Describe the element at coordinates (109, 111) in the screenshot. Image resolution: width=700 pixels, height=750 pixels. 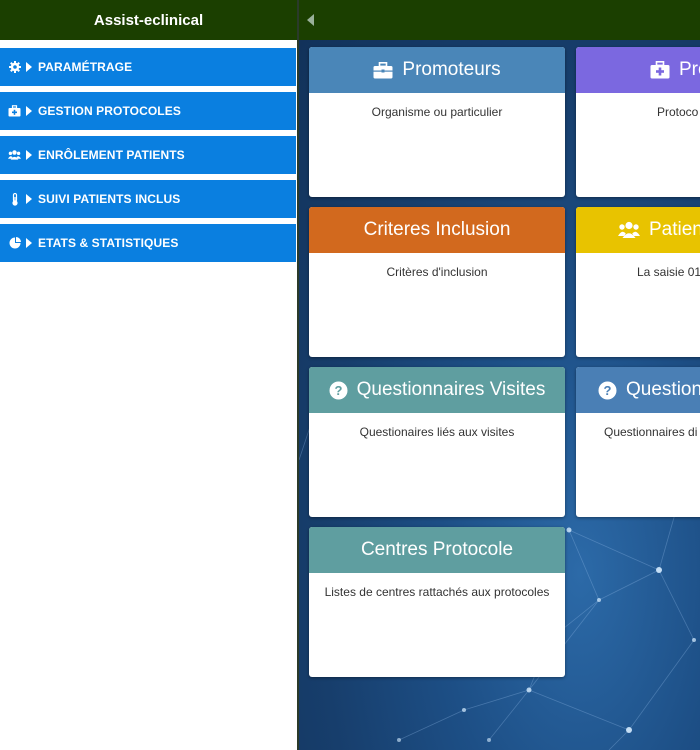
I see `menu-item-label: GESTION PROTOCOLES` at that location.